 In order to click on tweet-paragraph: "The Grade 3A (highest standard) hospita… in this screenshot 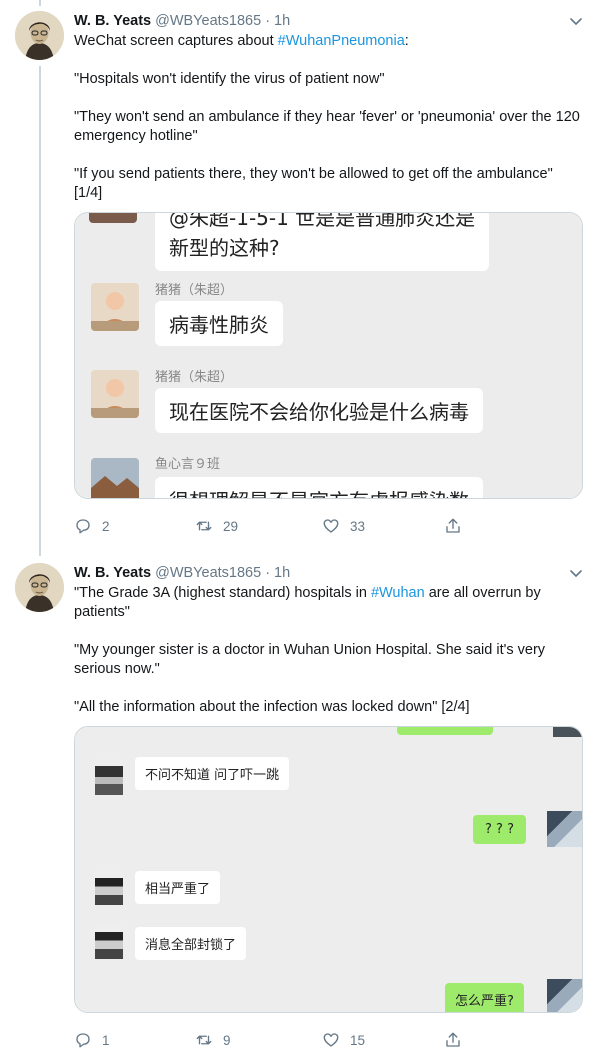, I will do `click(307, 602)`.